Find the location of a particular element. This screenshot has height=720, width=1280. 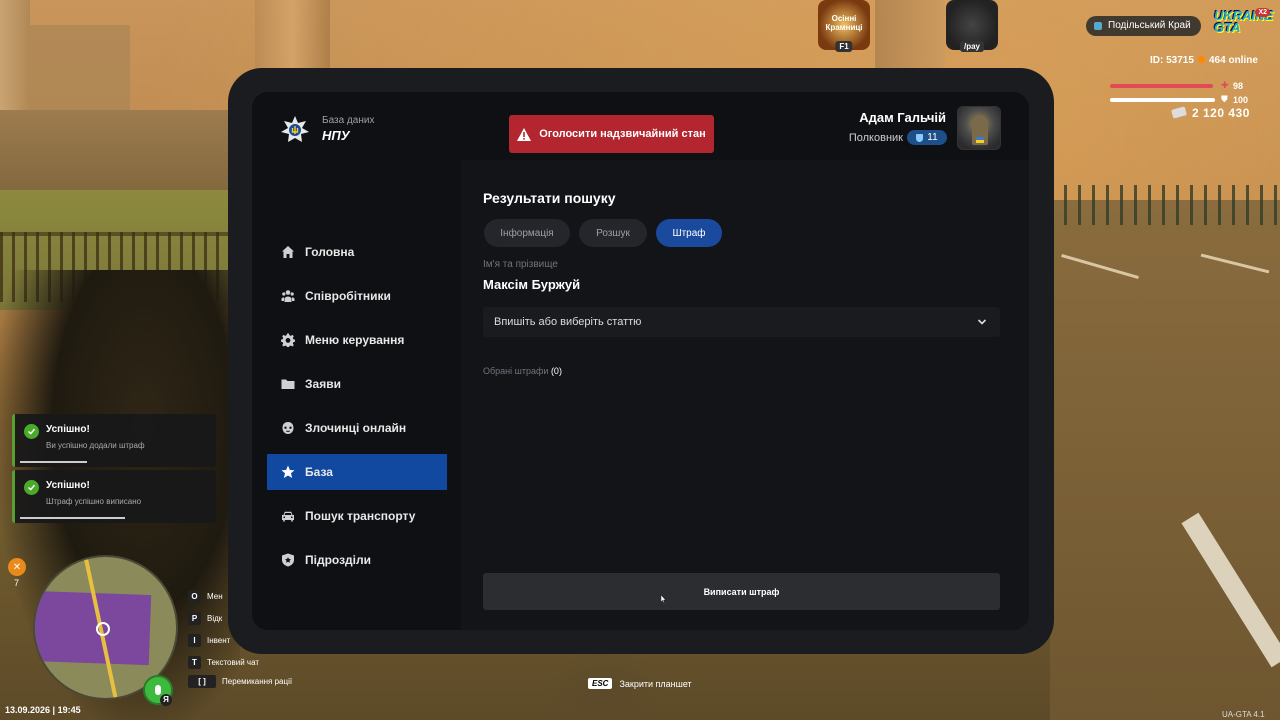

sidebar-item-label: Співробітники is located at coordinates (348, 296).